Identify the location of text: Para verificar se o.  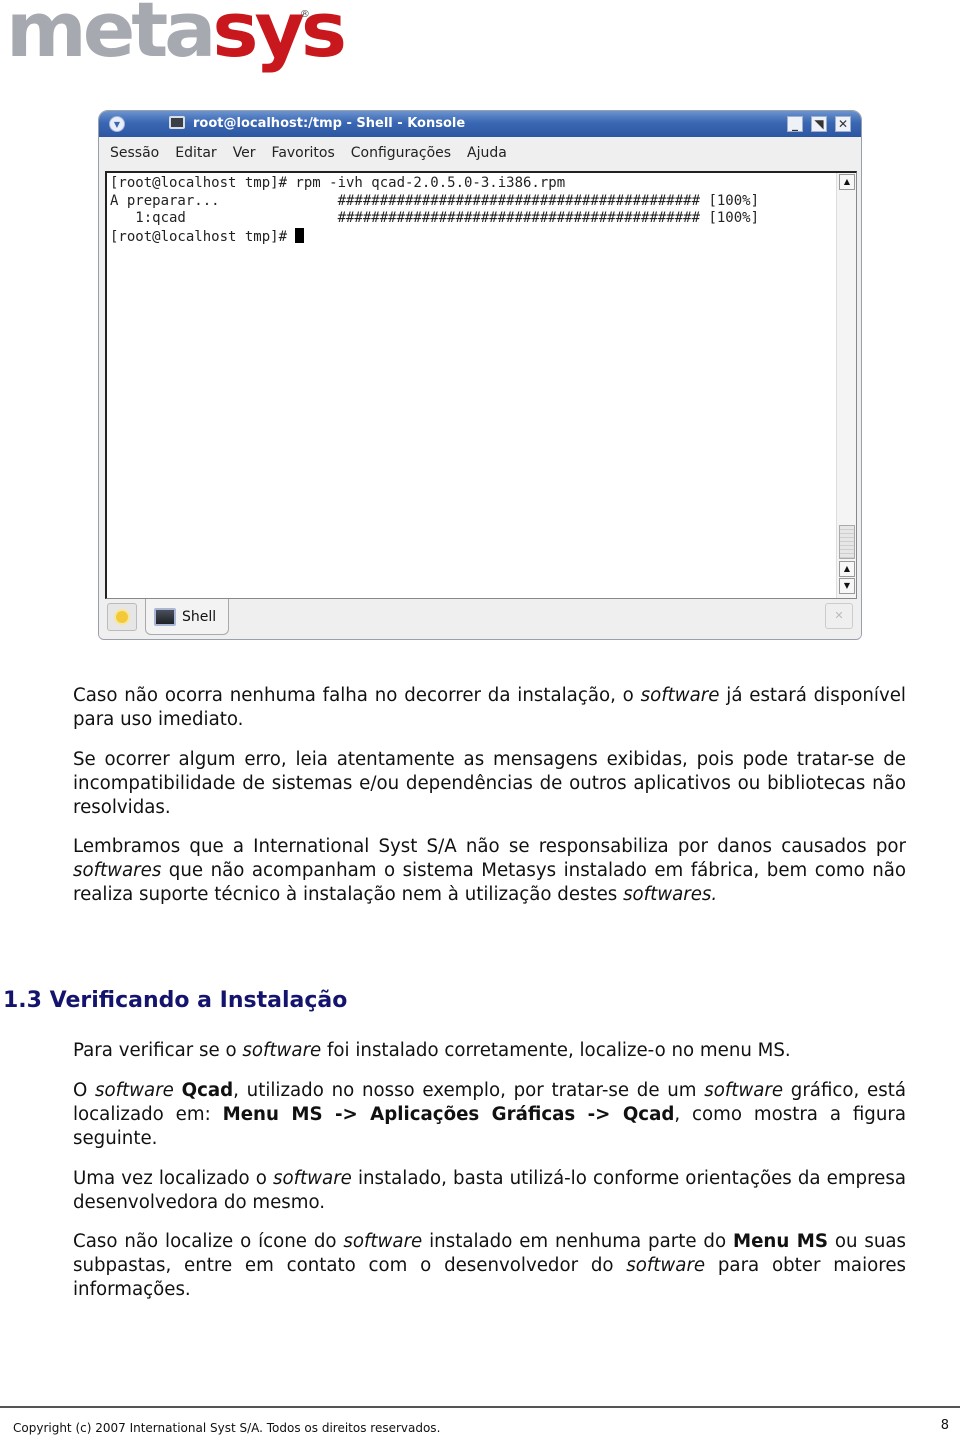
(158, 1050).